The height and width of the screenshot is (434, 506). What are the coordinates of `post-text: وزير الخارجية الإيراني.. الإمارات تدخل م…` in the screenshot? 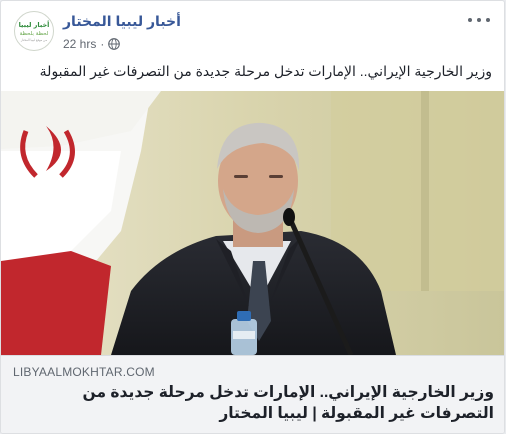 It's located at (265, 71).